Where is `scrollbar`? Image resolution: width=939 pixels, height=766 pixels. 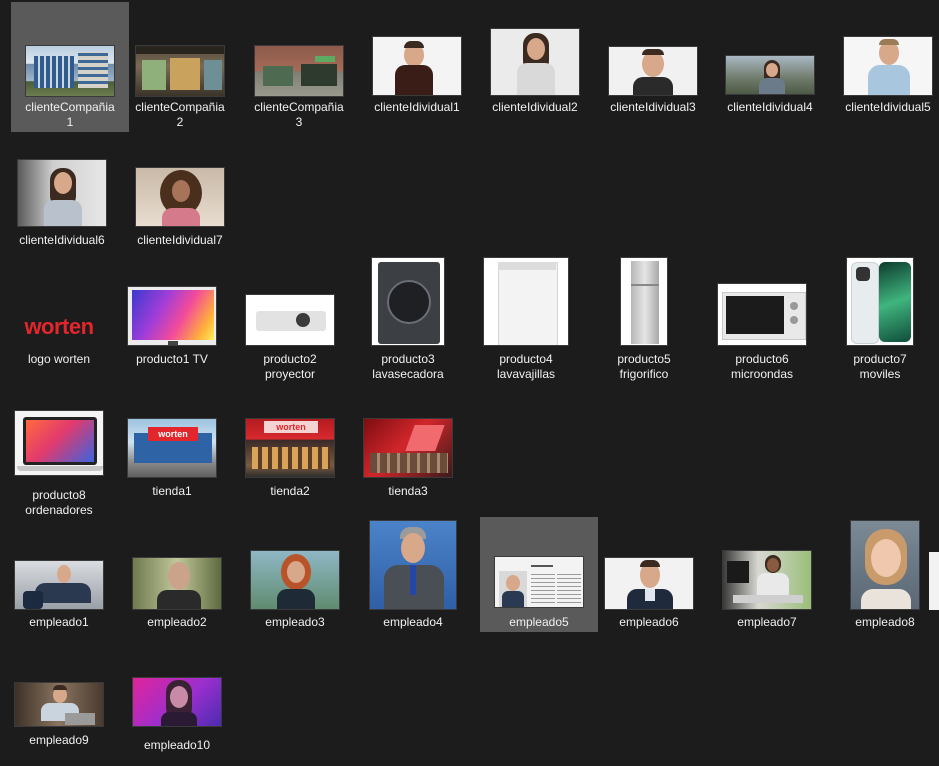
scrollbar is located at coordinates (934, 581).